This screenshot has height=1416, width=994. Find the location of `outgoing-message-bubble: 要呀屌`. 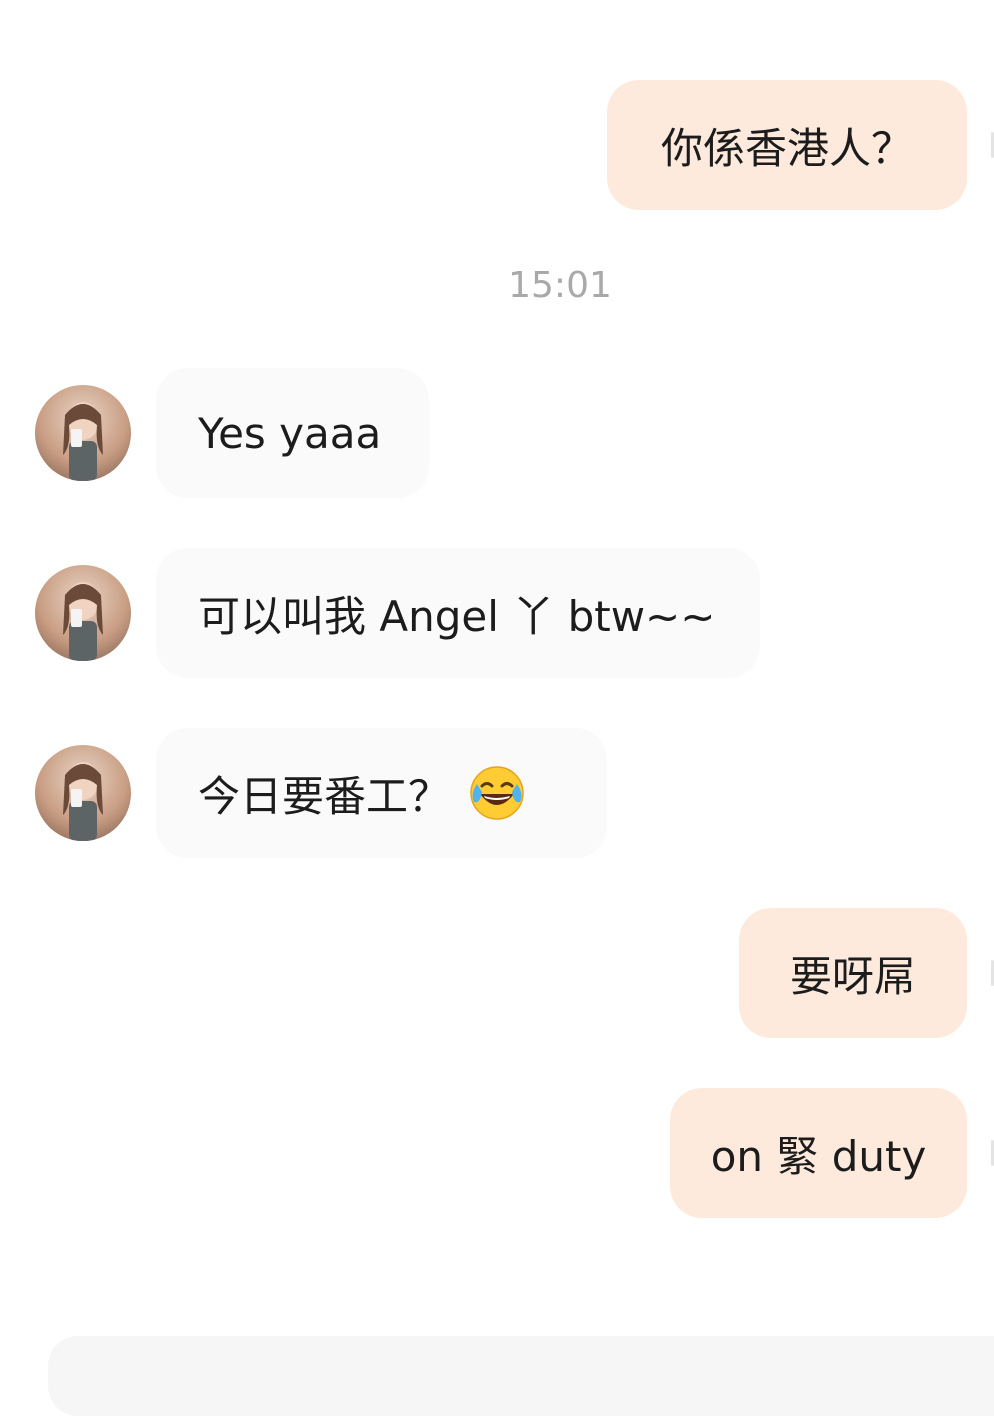

outgoing-message-bubble: 要呀屌 is located at coordinates (853, 973).